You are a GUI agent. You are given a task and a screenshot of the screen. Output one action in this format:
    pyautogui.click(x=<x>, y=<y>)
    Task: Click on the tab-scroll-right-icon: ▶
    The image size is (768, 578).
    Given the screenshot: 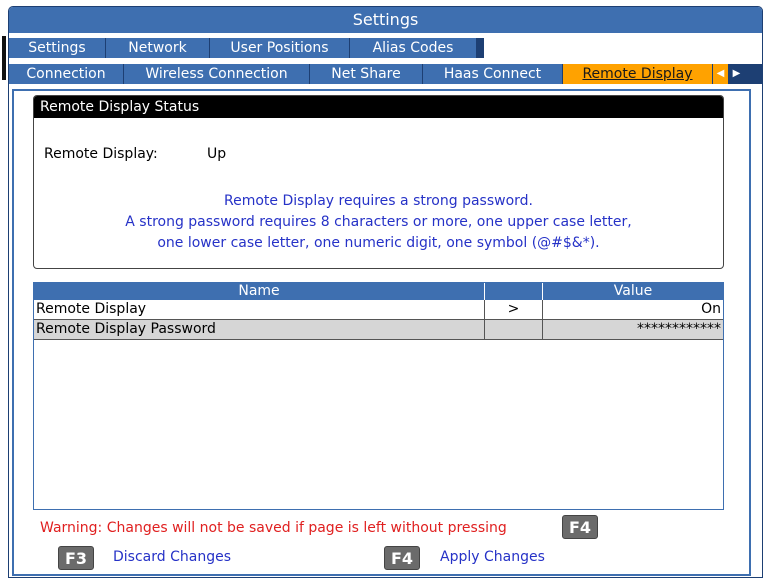 What is the action you would take?
    pyautogui.click(x=737, y=74)
    